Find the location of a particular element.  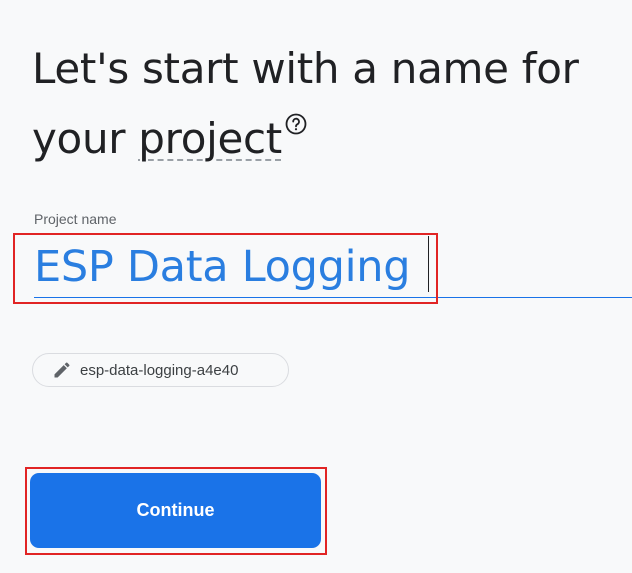

heading-project-term: project is located at coordinates (210, 138).